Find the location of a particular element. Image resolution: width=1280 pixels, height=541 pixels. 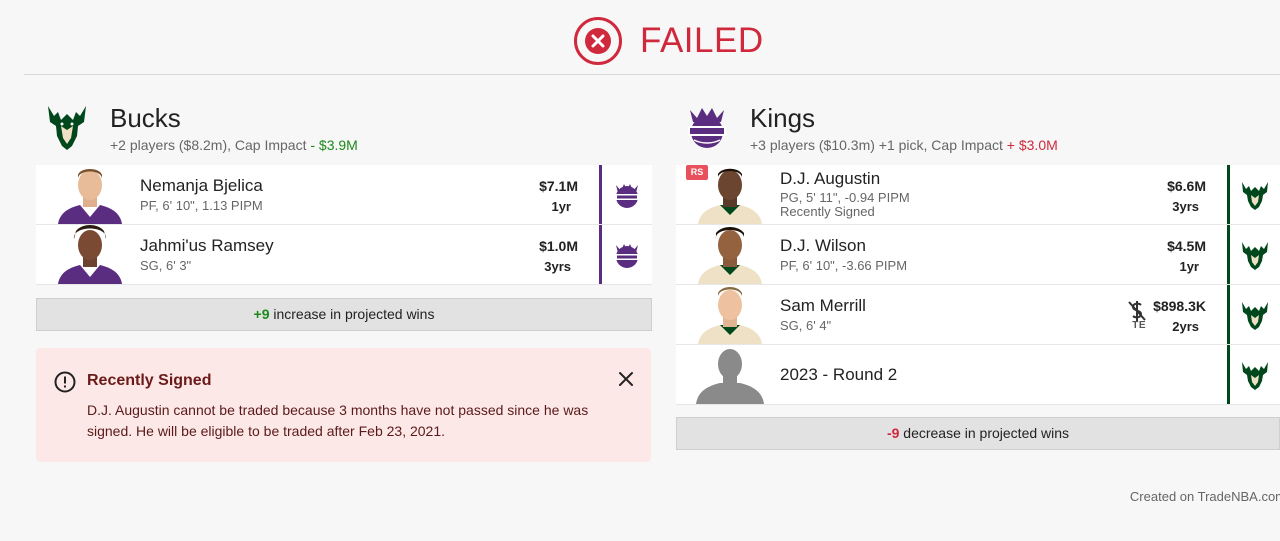

cap-impact-value: - $3.9M is located at coordinates (334, 145).